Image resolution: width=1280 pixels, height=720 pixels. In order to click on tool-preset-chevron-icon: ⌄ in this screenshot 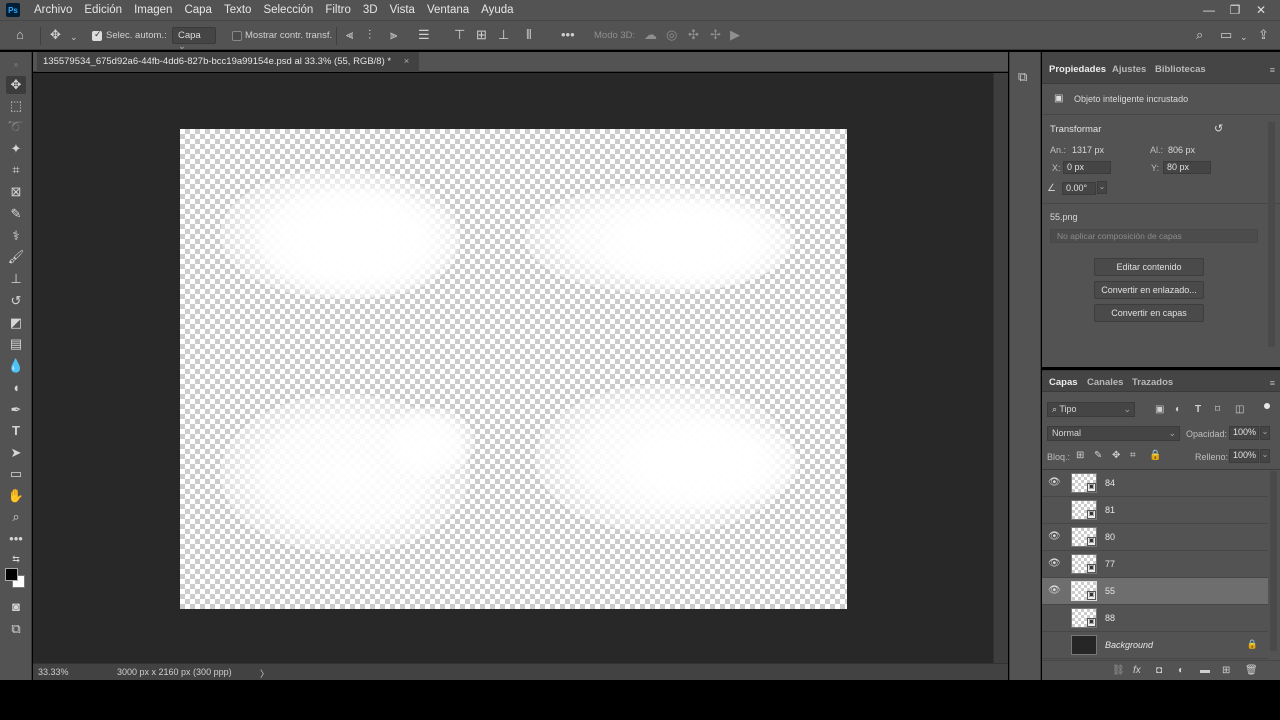, I will do `click(74, 37)`.